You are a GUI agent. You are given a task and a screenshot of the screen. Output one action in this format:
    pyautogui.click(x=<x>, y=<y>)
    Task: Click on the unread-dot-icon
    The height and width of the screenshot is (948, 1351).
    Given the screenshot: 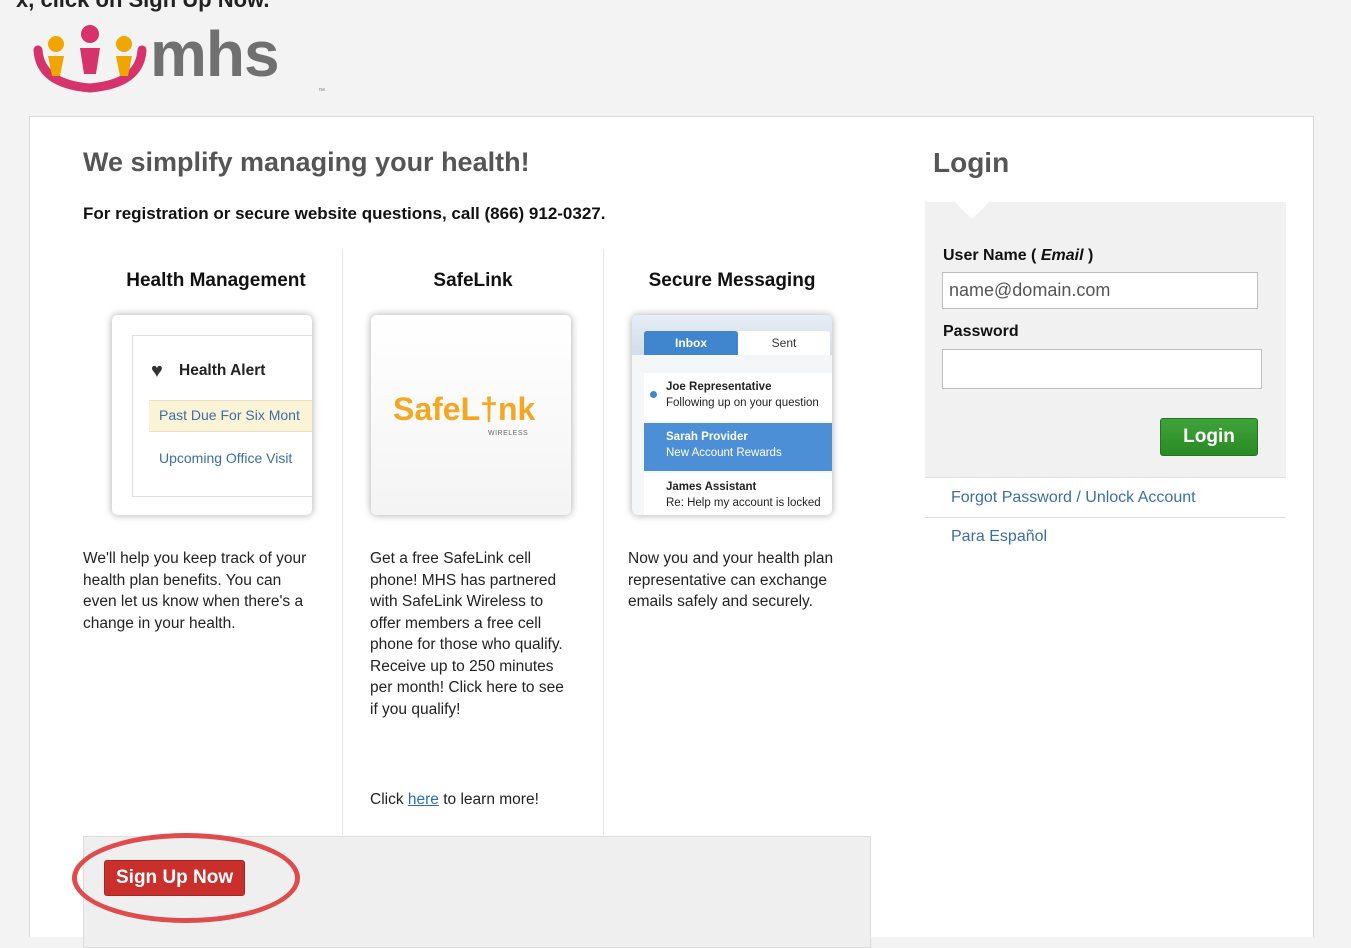 What is the action you would take?
    pyautogui.click(x=653, y=394)
    